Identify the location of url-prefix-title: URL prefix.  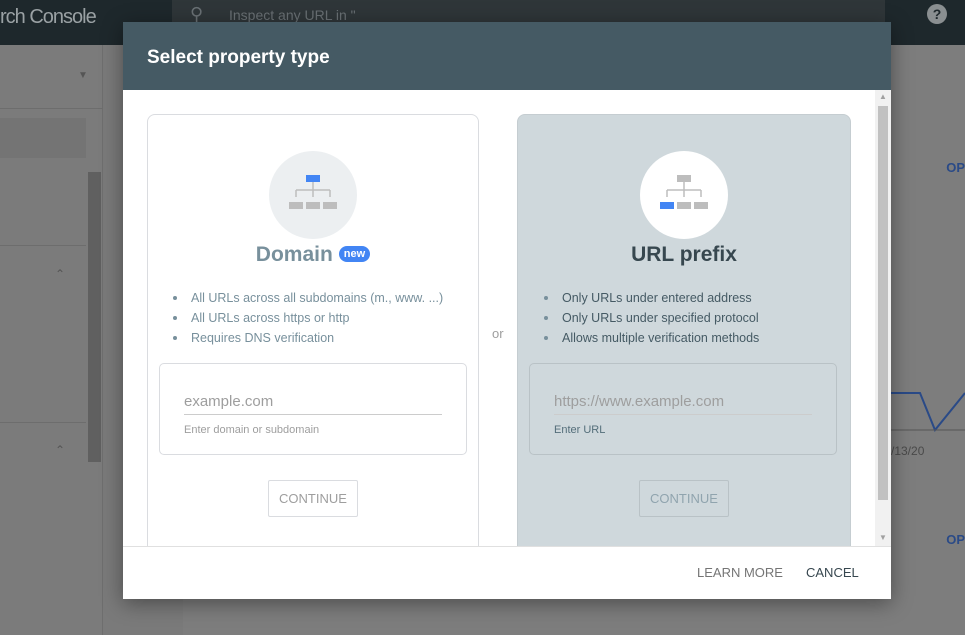
(684, 254).